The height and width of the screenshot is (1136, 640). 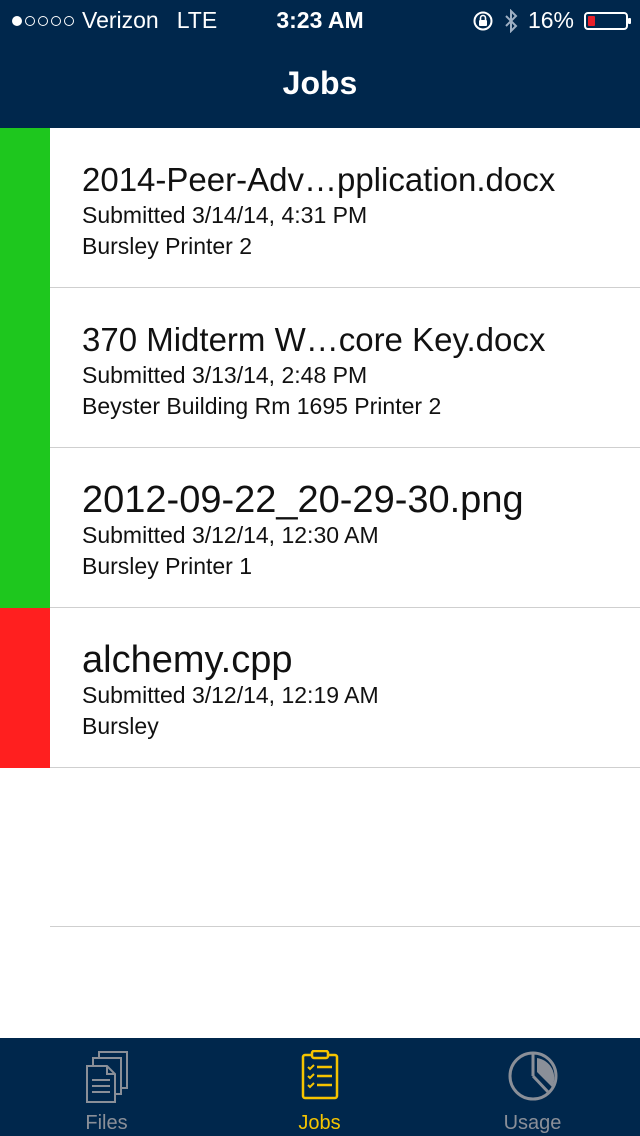 What do you see at coordinates (225, 215) in the screenshot?
I see `job-submitted: Submitted 3/14/14, 4:31 PM` at bounding box center [225, 215].